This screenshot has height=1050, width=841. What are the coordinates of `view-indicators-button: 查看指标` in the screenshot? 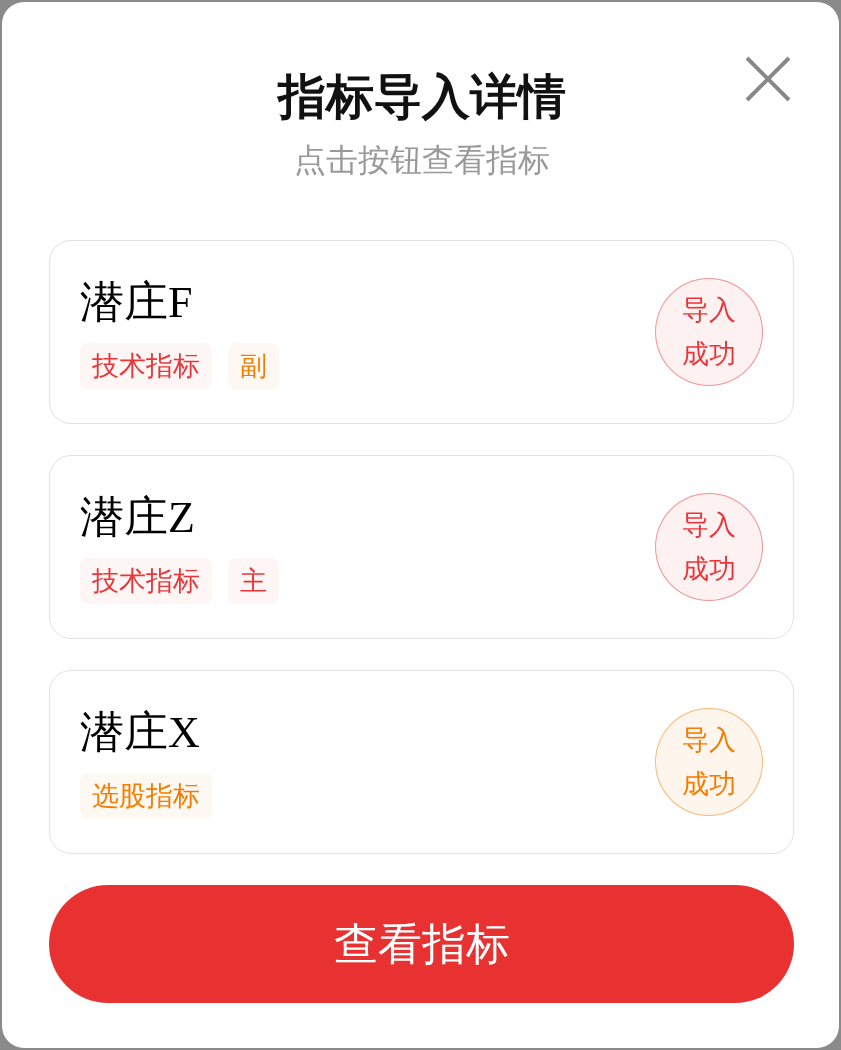 It's located at (421, 944).